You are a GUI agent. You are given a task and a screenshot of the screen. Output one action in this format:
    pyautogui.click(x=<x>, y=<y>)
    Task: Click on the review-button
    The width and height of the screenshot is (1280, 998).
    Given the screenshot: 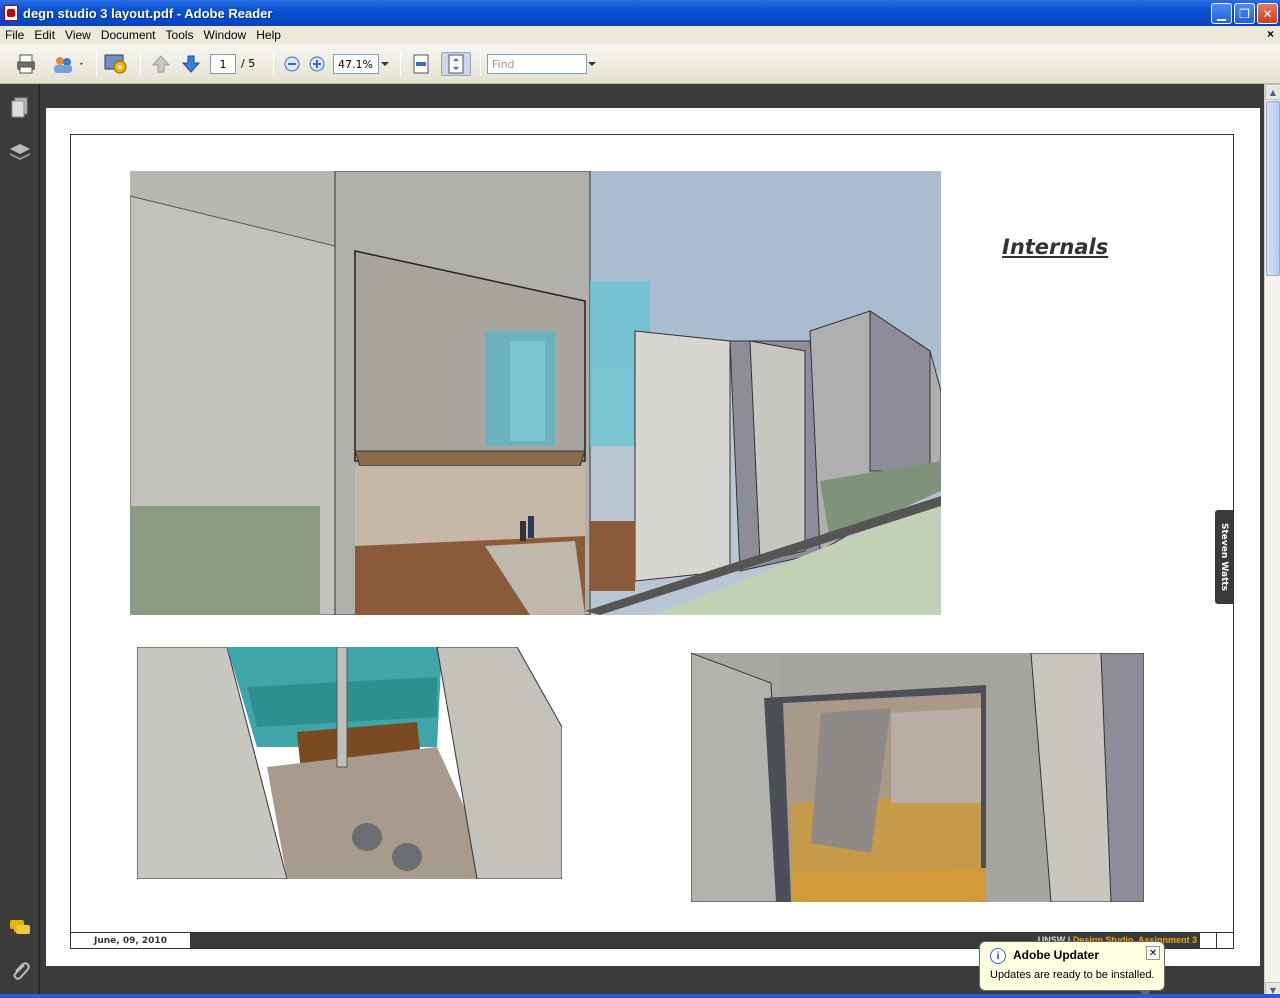 What is the action you would take?
    pyautogui.click(x=116, y=64)
    